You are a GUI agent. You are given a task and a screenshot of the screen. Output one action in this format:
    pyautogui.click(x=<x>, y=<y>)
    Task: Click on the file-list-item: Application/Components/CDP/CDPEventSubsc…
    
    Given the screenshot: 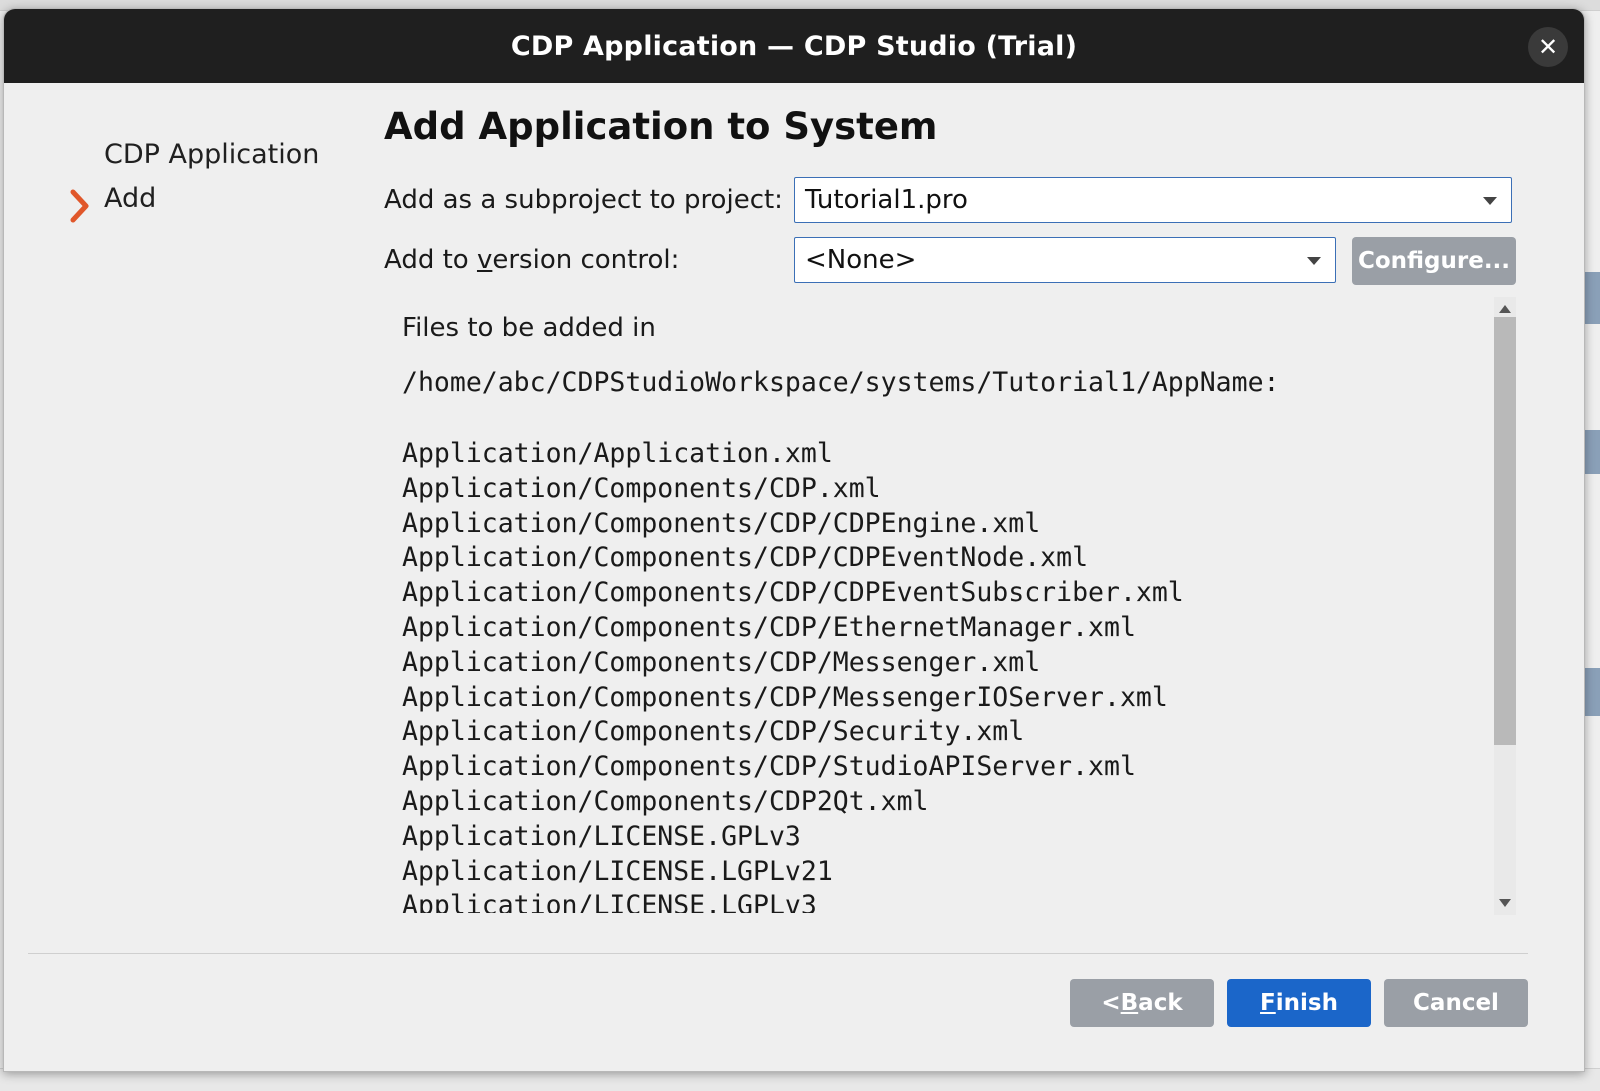 What is the action you would take?
    pyautogui.click(x=793, y=593)
    